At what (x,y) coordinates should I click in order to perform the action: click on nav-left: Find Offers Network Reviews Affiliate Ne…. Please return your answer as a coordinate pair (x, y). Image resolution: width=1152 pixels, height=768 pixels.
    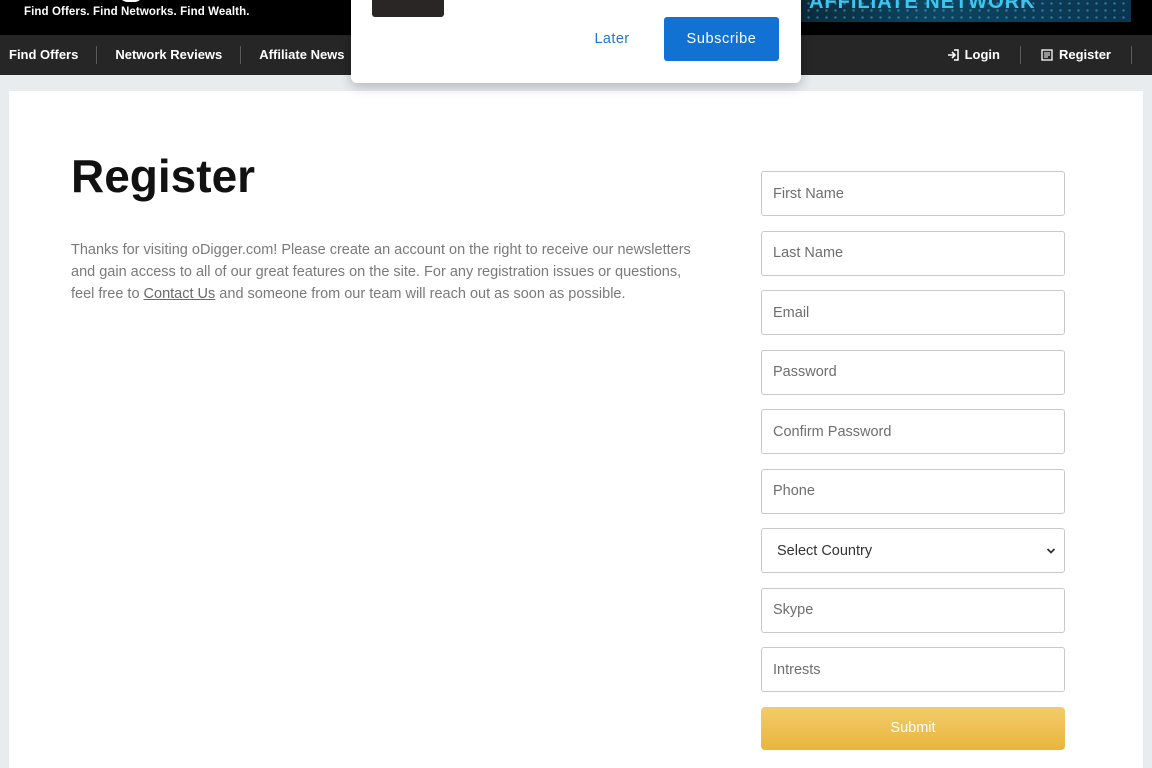
    Looking at the image, I should click on (182, 55).